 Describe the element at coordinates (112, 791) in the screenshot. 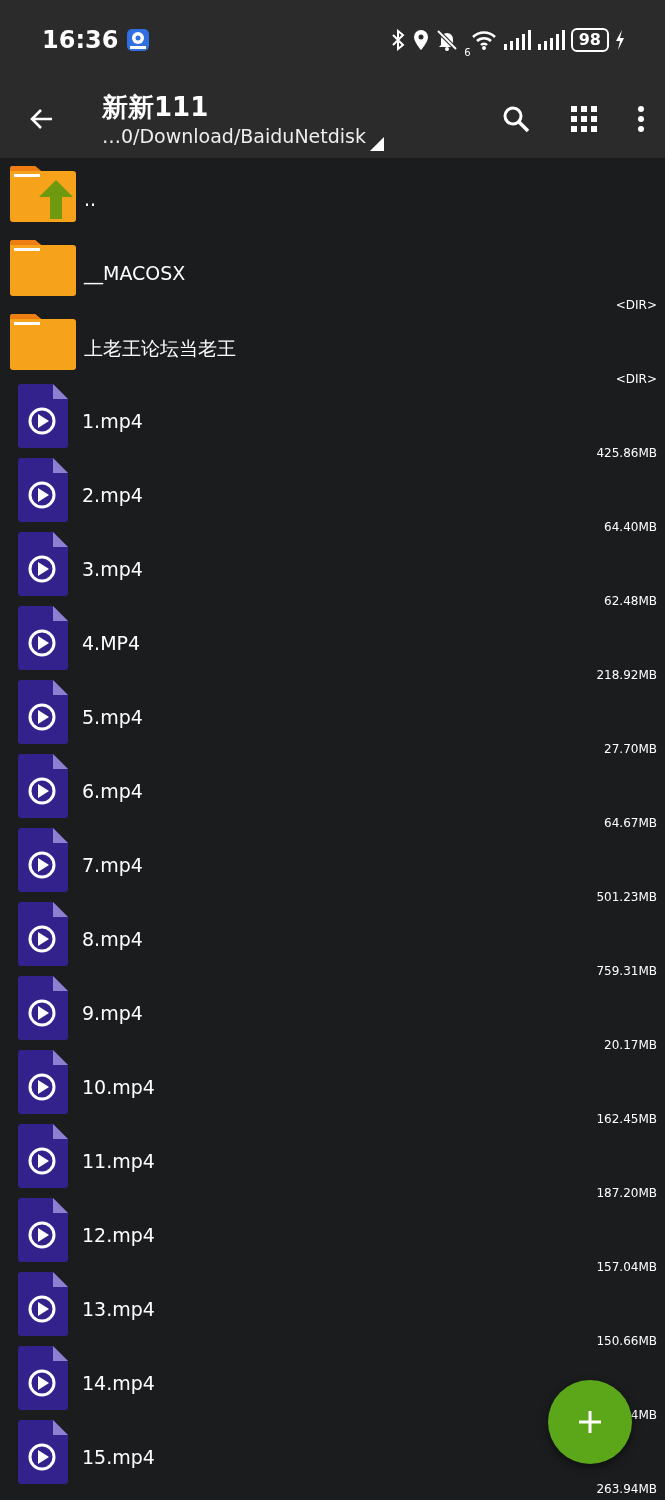

I see `file-name: 6.mp4` at that location.